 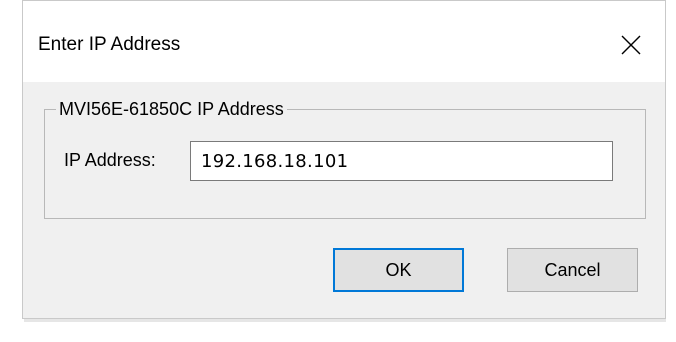 I want to click on ip-address-input, so click(x=401, y=161).